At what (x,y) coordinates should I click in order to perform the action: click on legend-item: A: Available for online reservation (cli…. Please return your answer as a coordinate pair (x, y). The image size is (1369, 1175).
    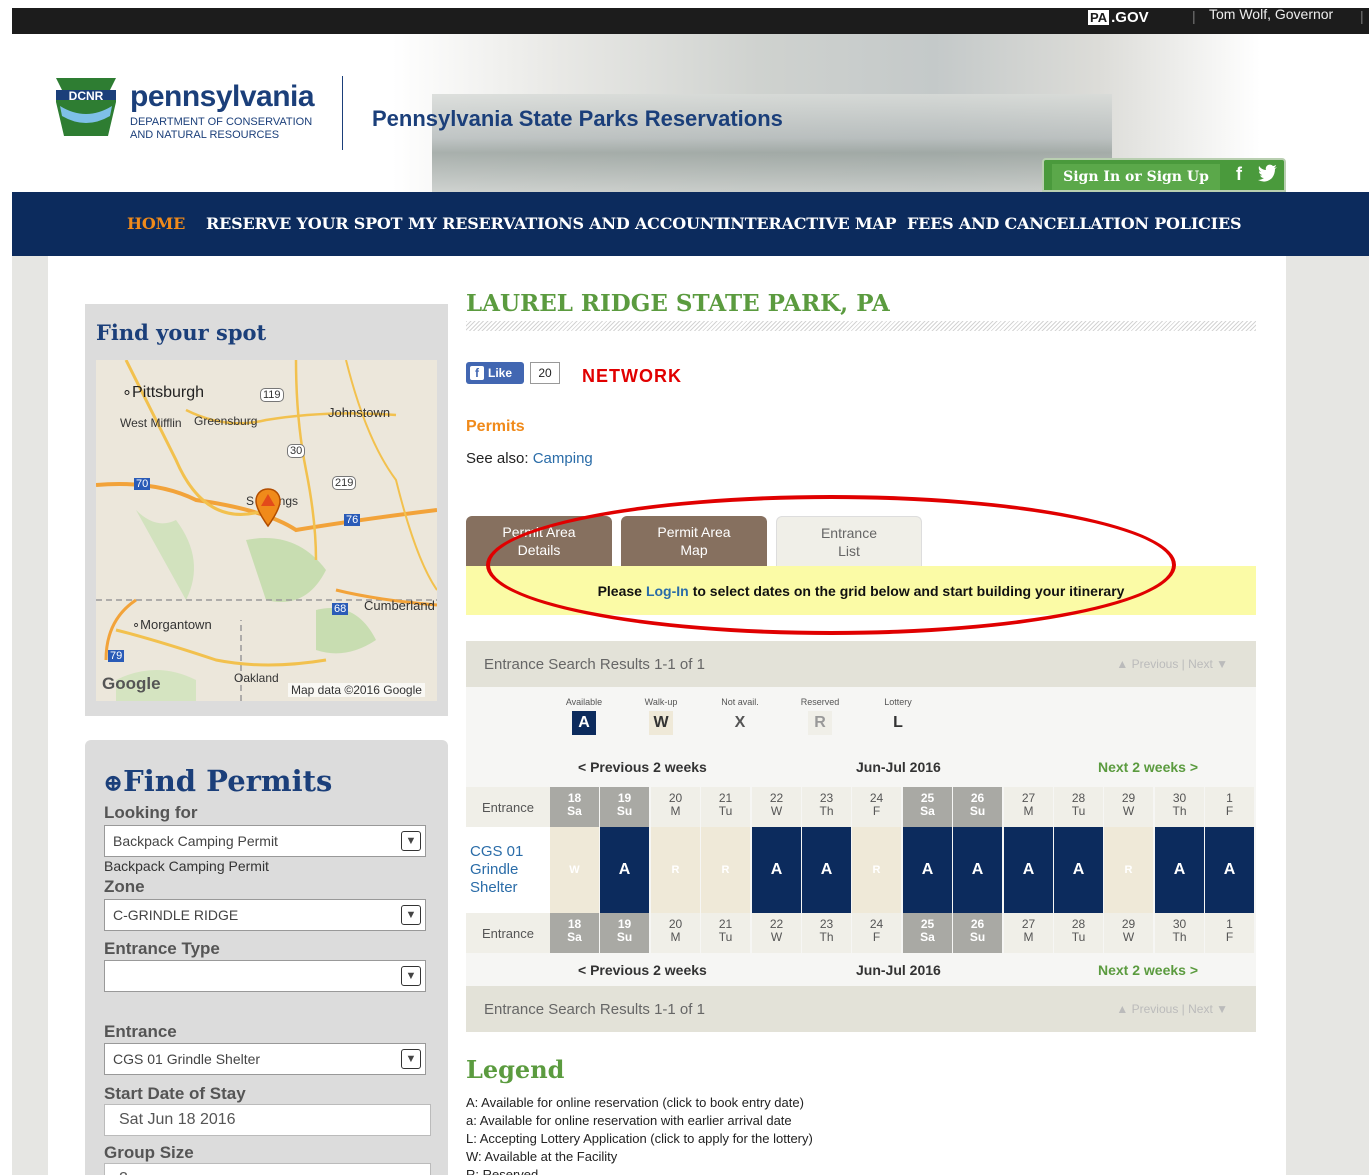
    Looking at the image, I should click on (635, 1102).